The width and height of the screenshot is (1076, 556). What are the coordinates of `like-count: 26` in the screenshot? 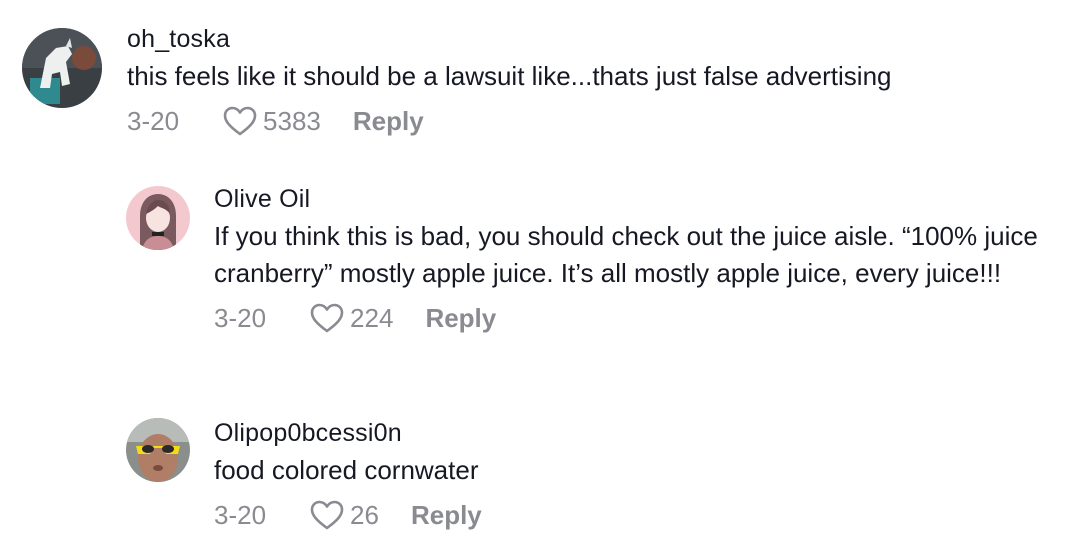 It's located at (364, 514).